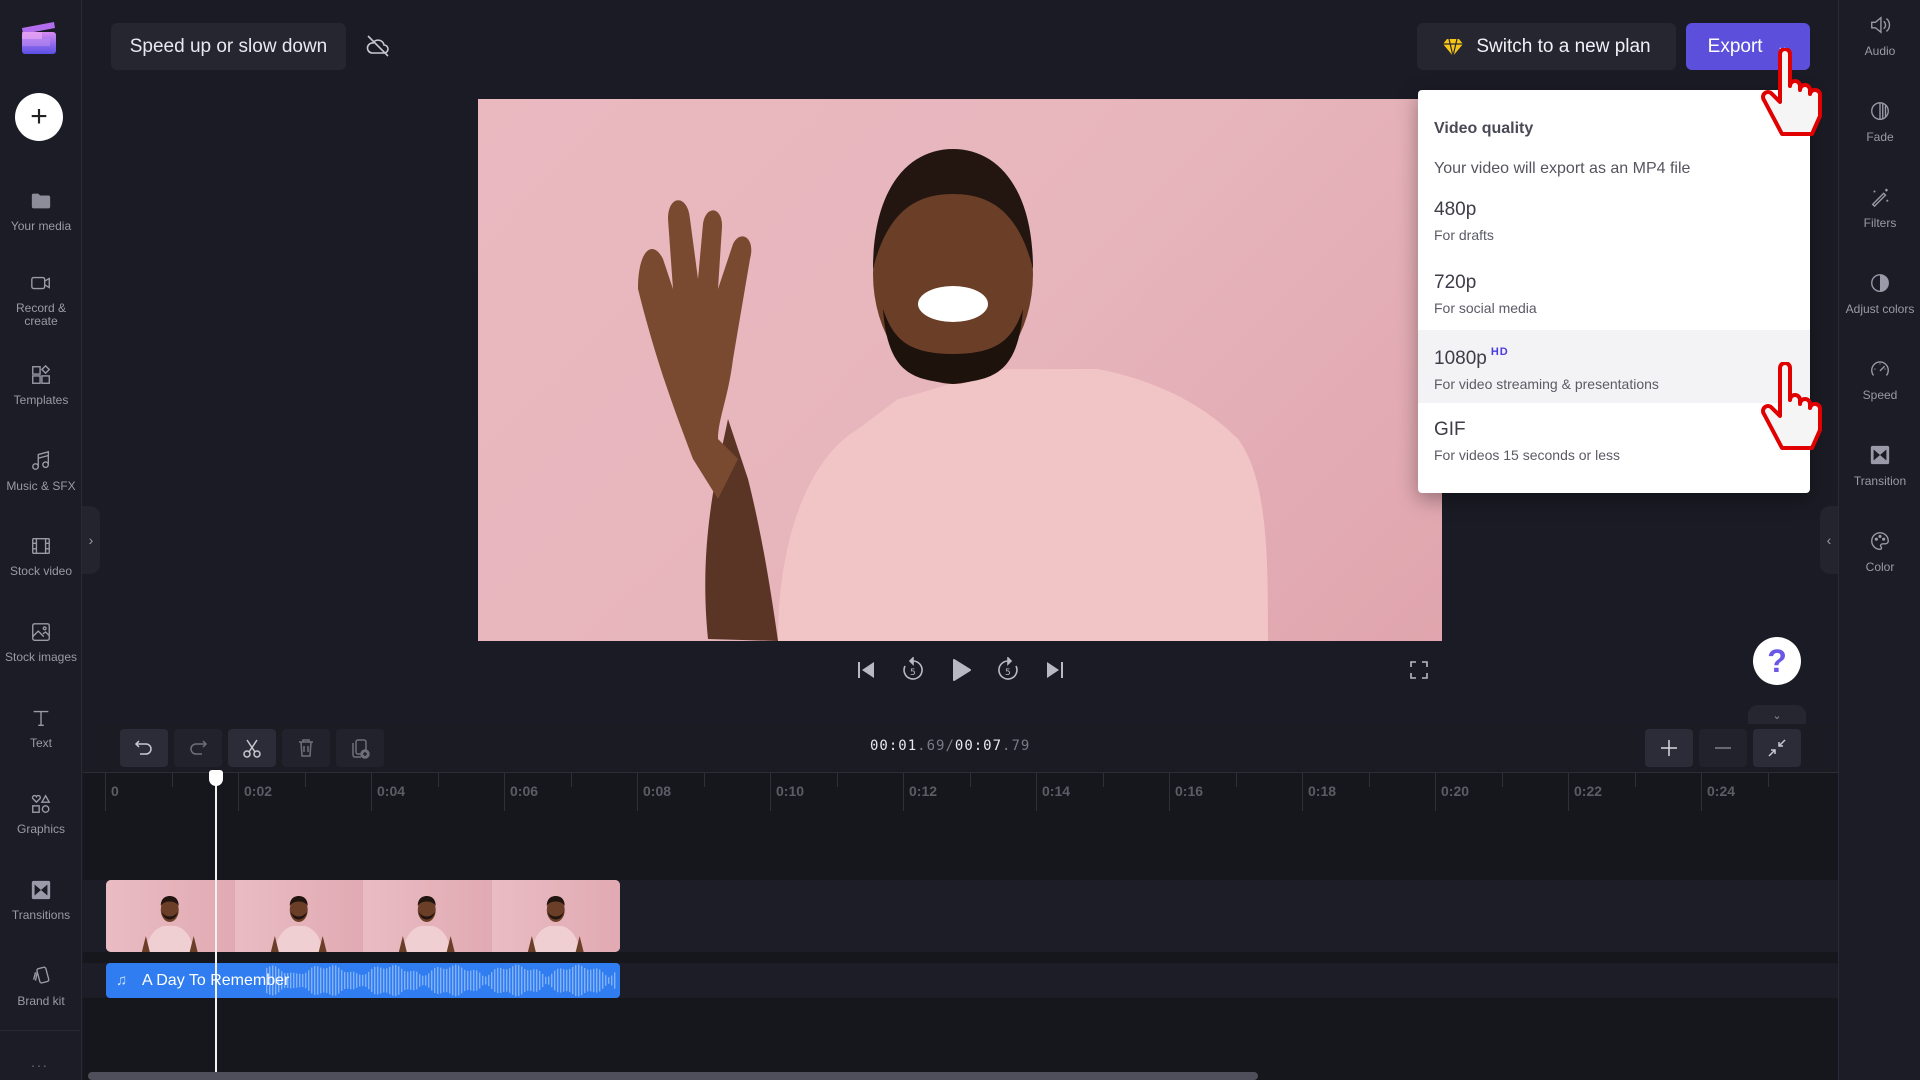 This screenshot has width=1920, height=1080. What do you see at coordinates (41, 657) in the screenshot?
I see `sidebar-item-label: Stock images` at bounding box center [41, 657].